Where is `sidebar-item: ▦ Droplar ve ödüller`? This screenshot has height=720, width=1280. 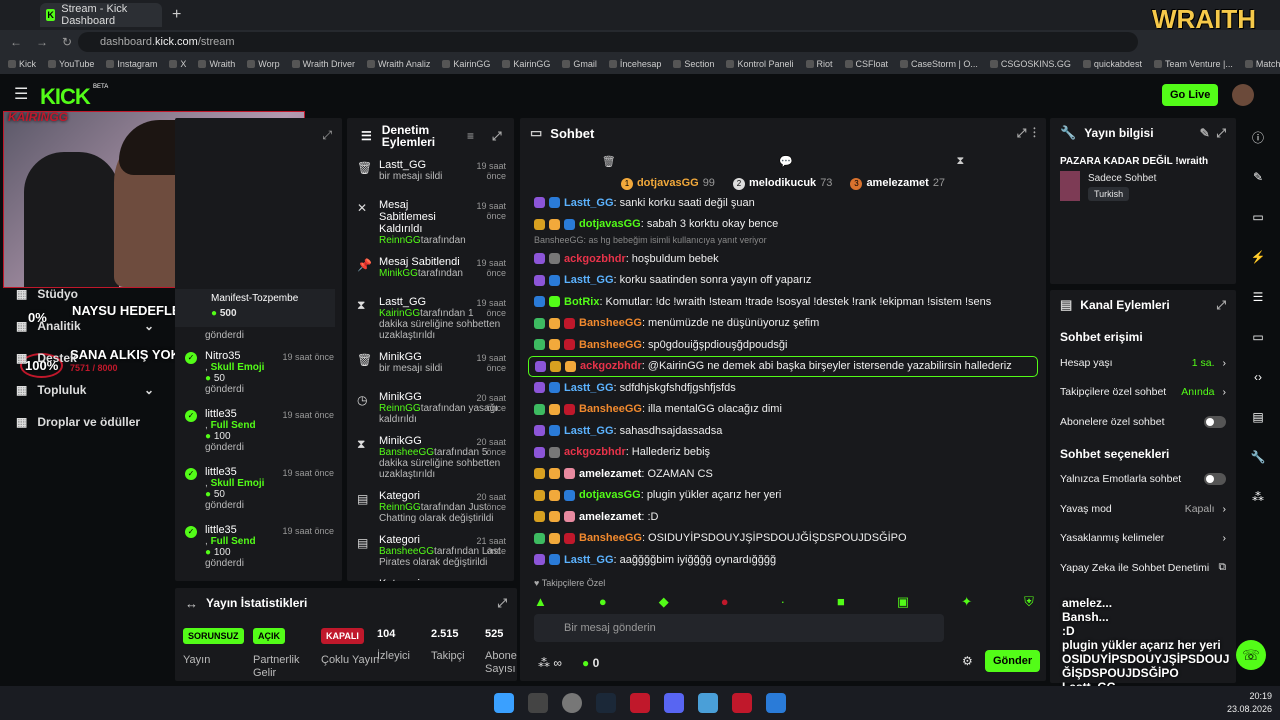 sidebar-item: ▦ Droplar ve ödüller is located at coordinates (85, 422).